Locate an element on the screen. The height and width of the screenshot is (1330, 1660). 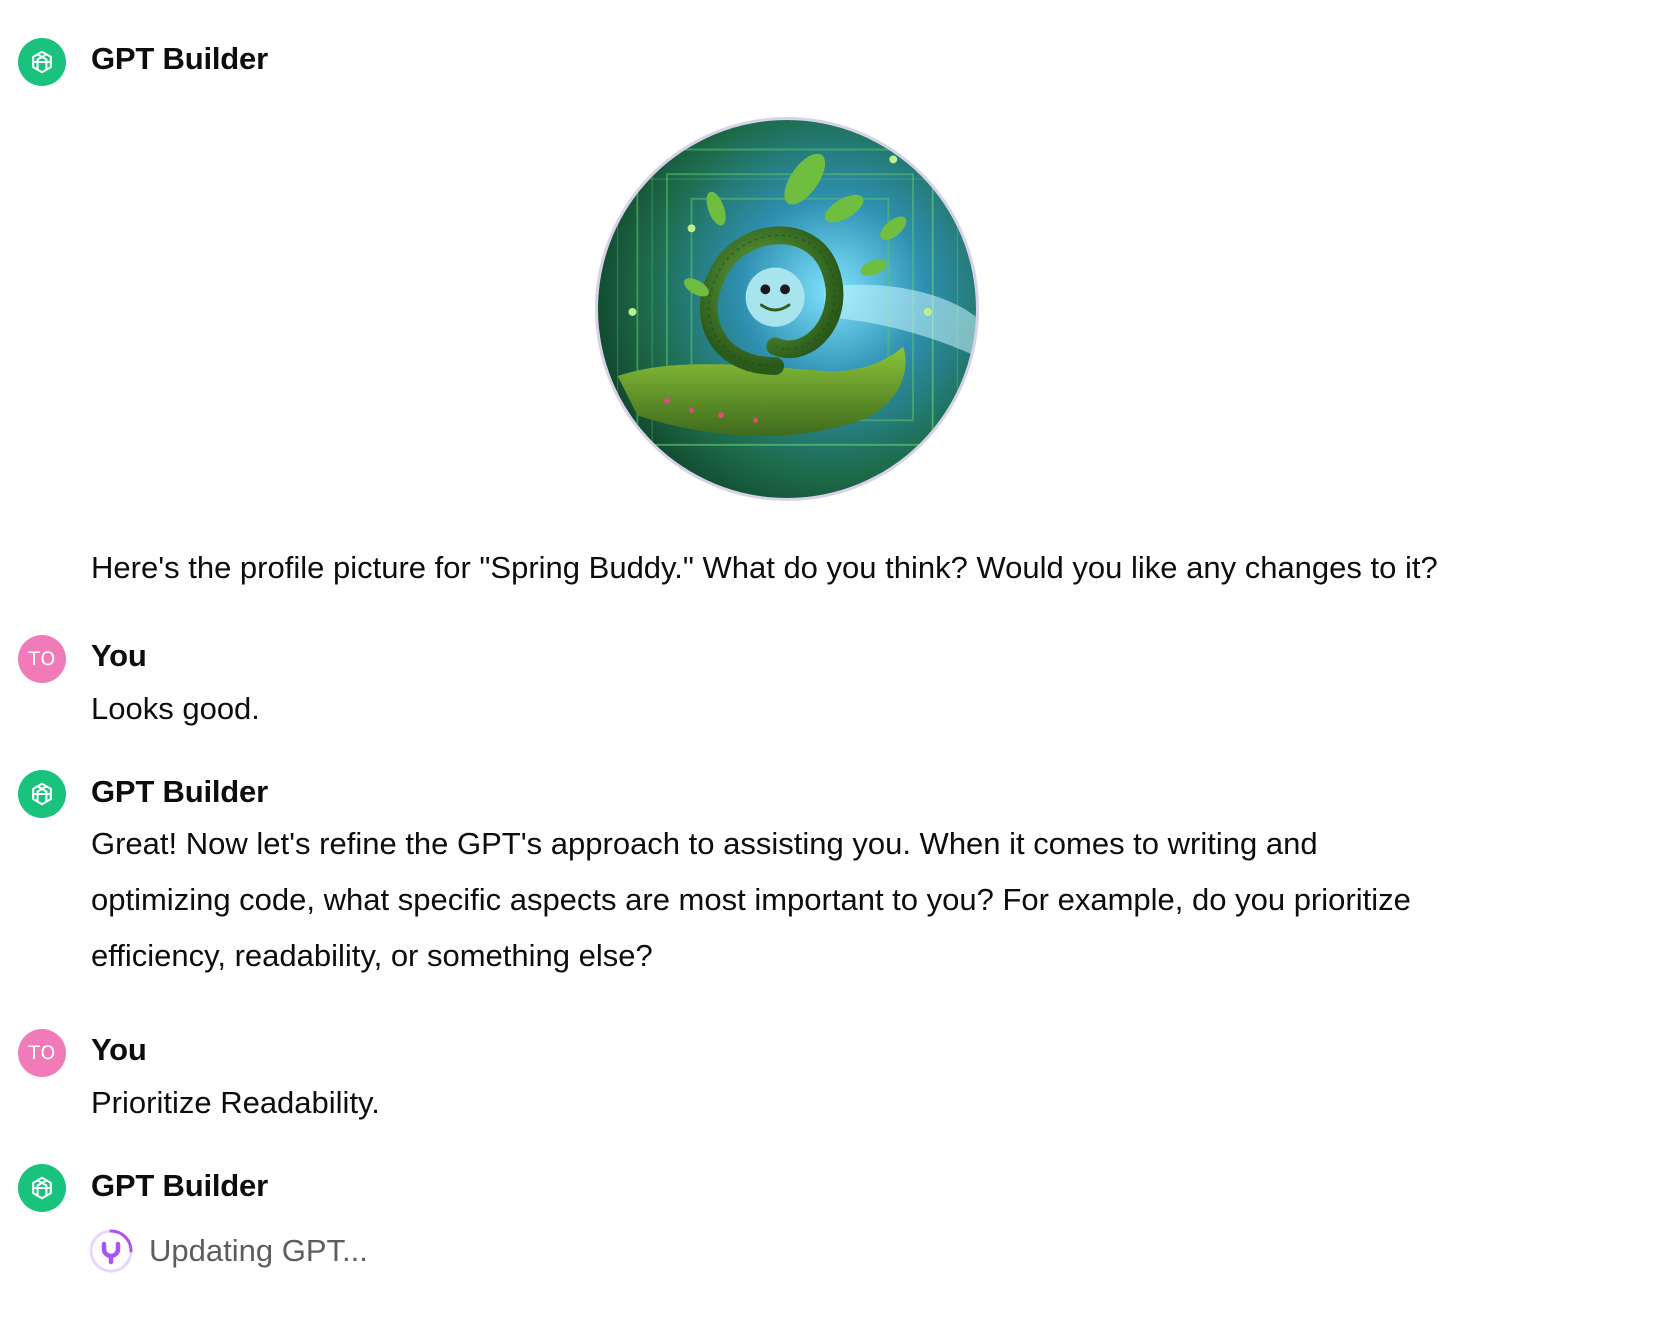
message-text: Looks good. is located at coordinates (175, 708).